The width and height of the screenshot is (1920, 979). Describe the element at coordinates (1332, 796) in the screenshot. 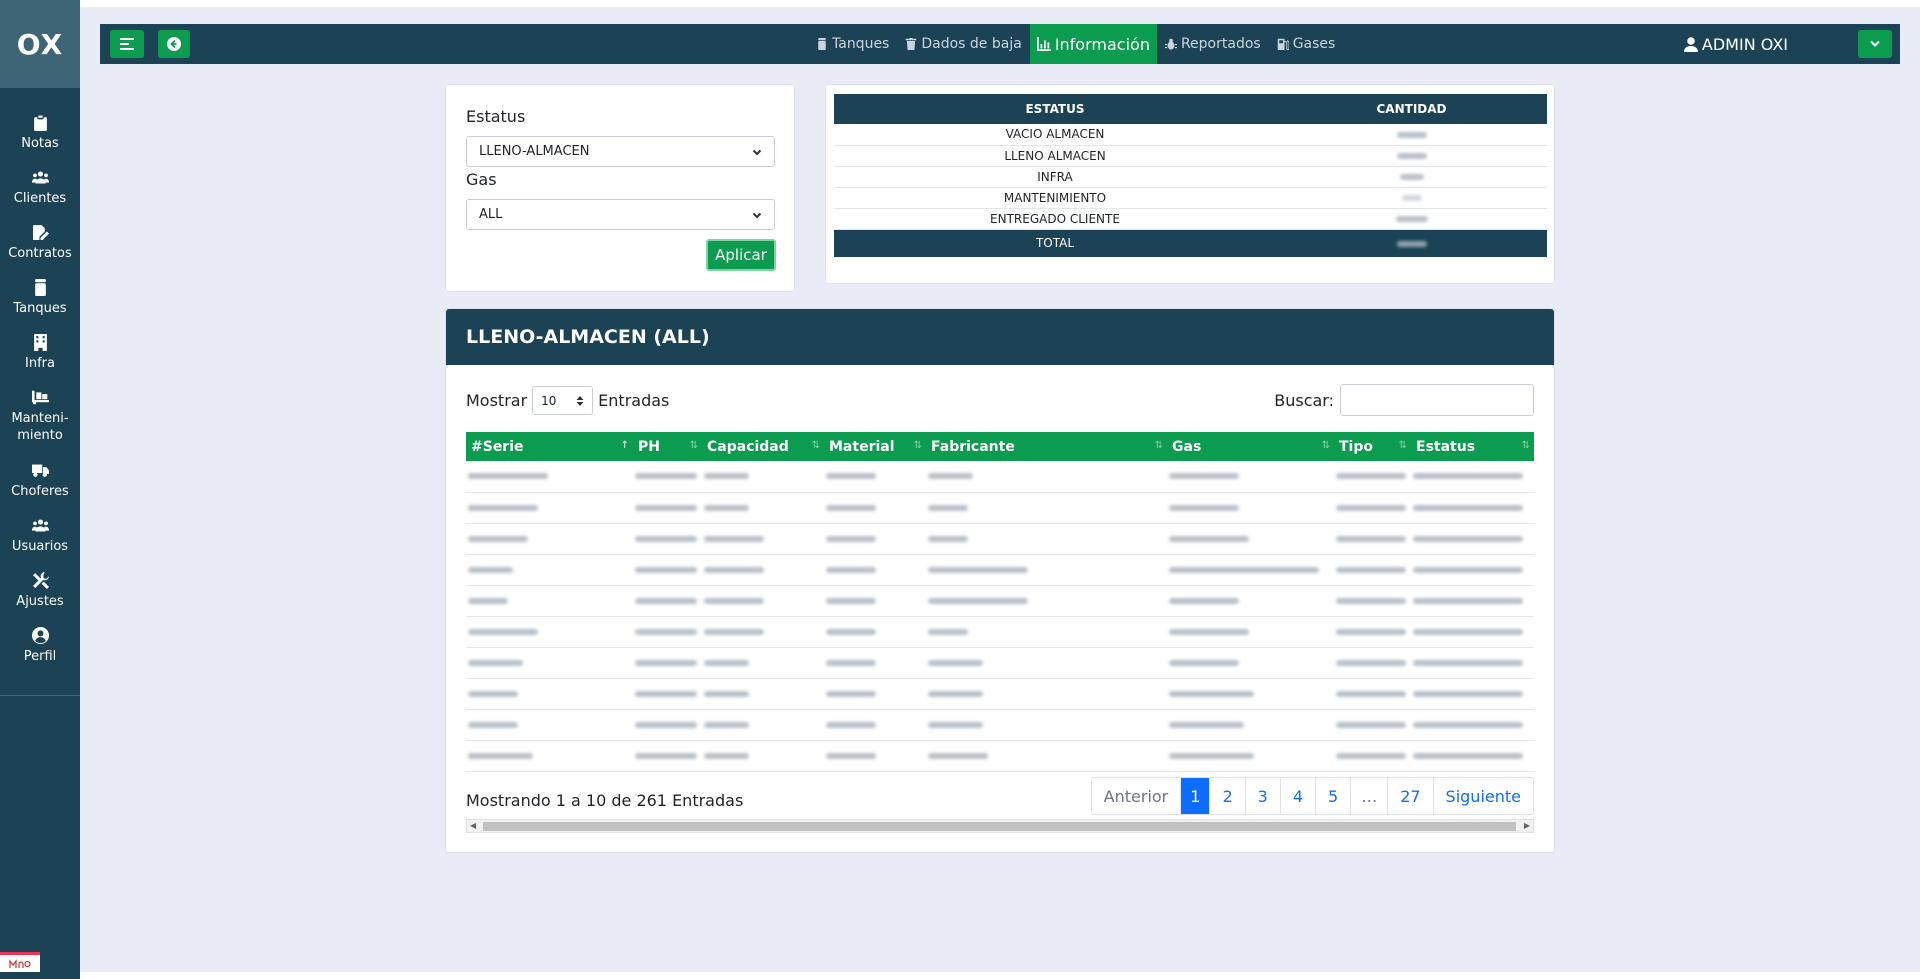

I see `pagination-page: 5` at that location.